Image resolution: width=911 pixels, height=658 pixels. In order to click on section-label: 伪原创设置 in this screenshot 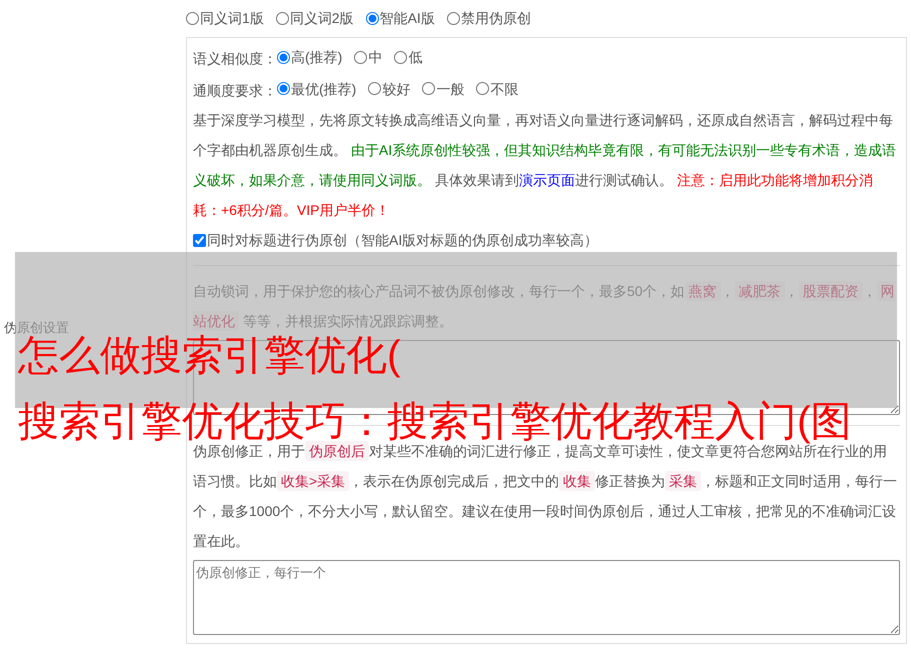, I will do `click(36, 327)`.